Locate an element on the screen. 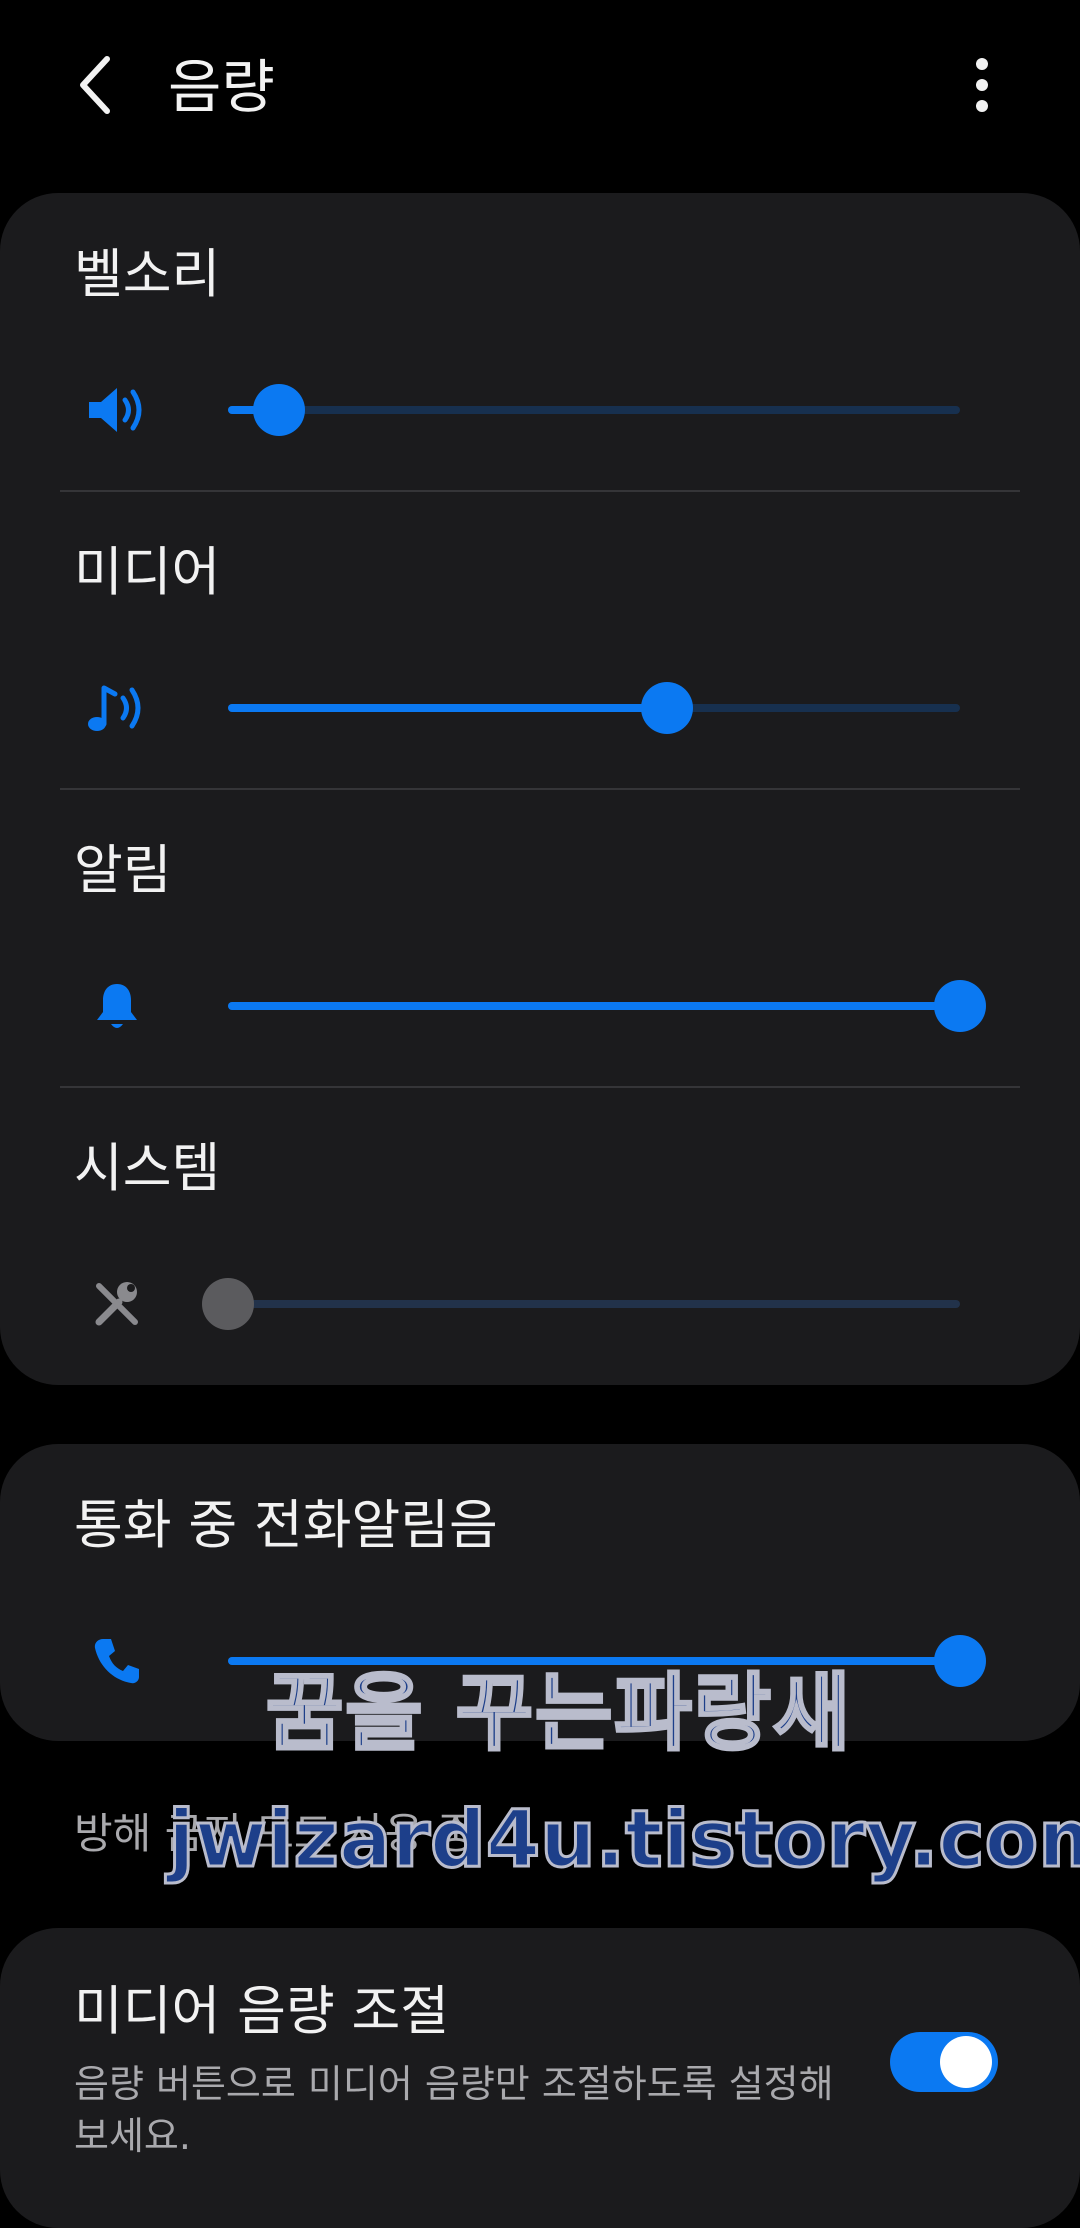 This screenshot has width=1080, height=2228. media-volume-control-card: 미디어 음량 조절 음량 버튼으로 미디어 음량만 조절하도록 설정해 보세요. is located at coordinates (540, 2078).